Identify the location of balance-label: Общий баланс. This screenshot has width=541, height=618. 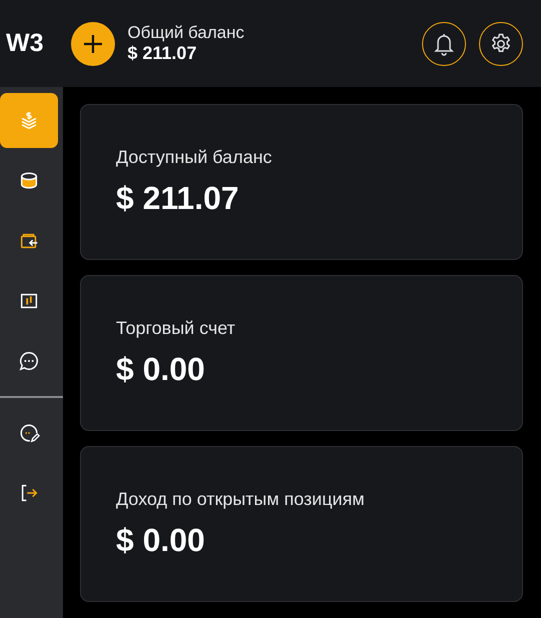
(186, 33).